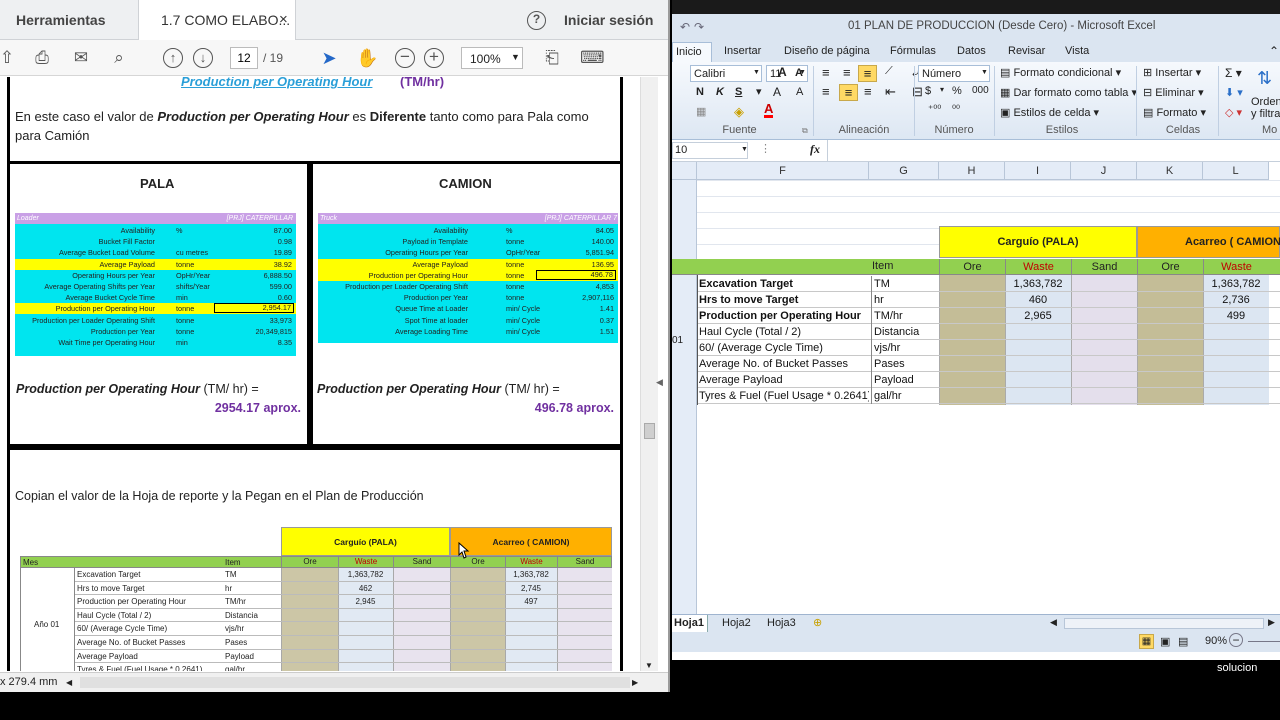 This screenshot has height=720, width=1280. I want to click on page-layout-icon: ▣, so click(1165, 641).